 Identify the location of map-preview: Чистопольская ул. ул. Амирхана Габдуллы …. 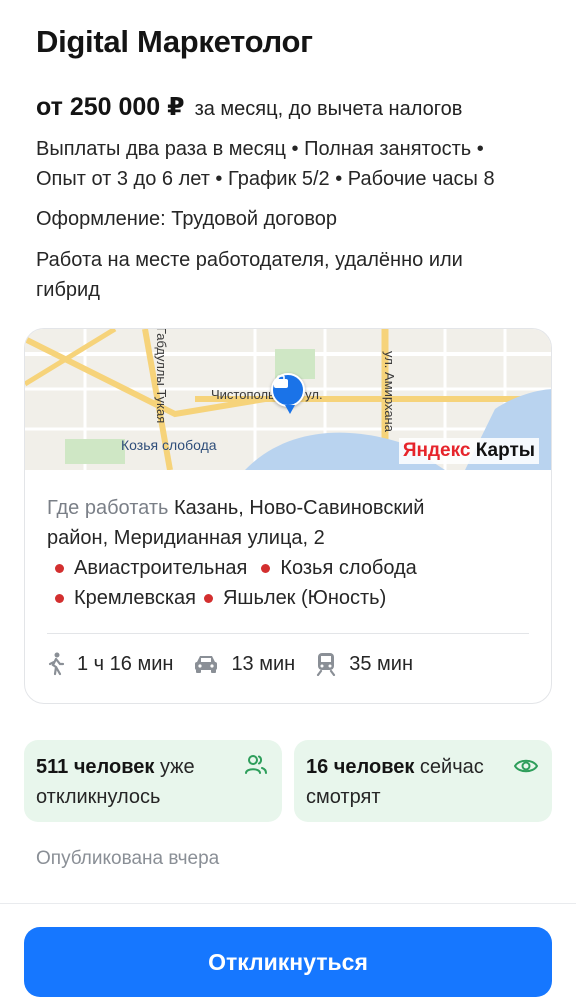
(288, 399).